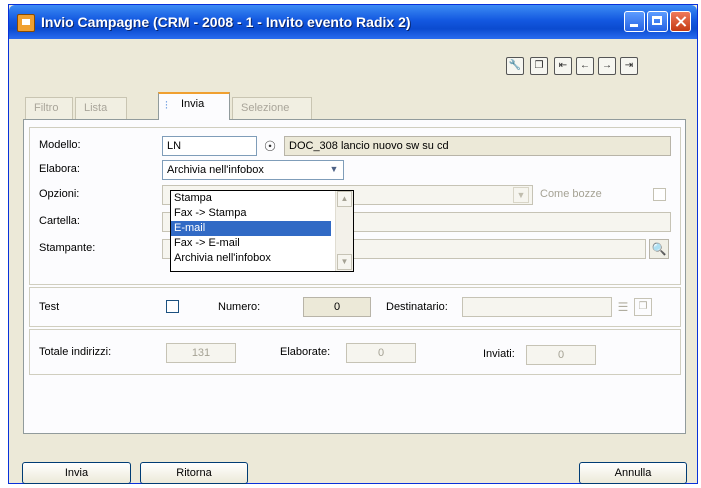 The height and width of the screenshot is (488, 701). Describe the element at coordinates (76, 473) in the screenshot. I see `invia-button: Invia` at that location.